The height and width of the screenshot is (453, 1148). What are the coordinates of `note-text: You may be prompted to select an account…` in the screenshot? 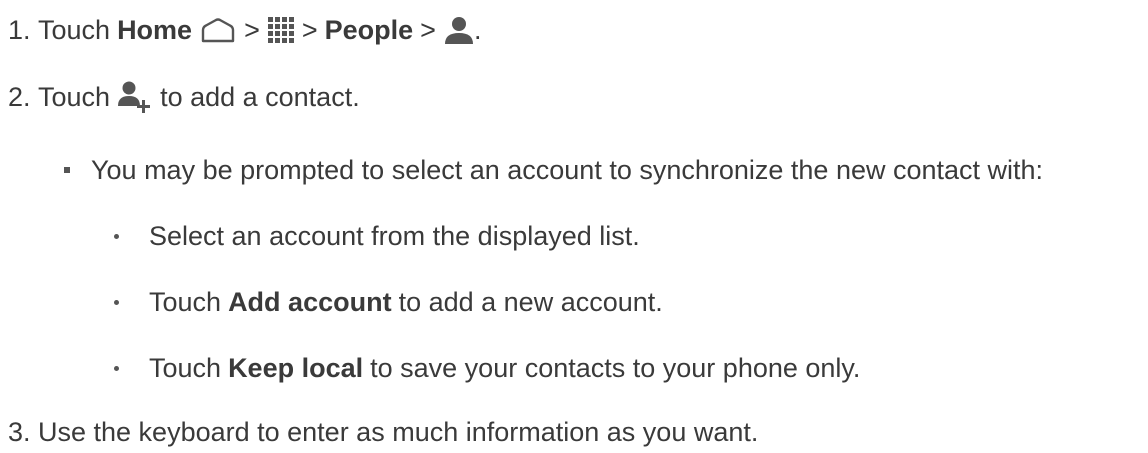 It's located at (567, 170).